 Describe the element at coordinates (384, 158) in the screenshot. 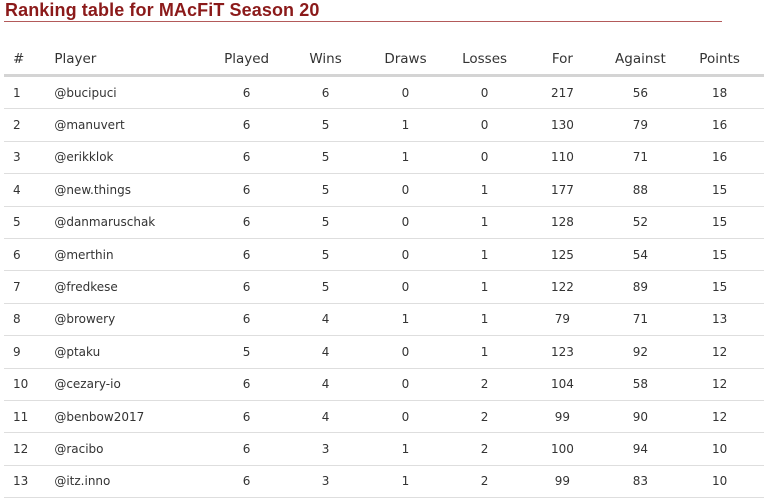

I see `table-row: 3 @erikklok 6 5 1 0 110 71 16` at that location.